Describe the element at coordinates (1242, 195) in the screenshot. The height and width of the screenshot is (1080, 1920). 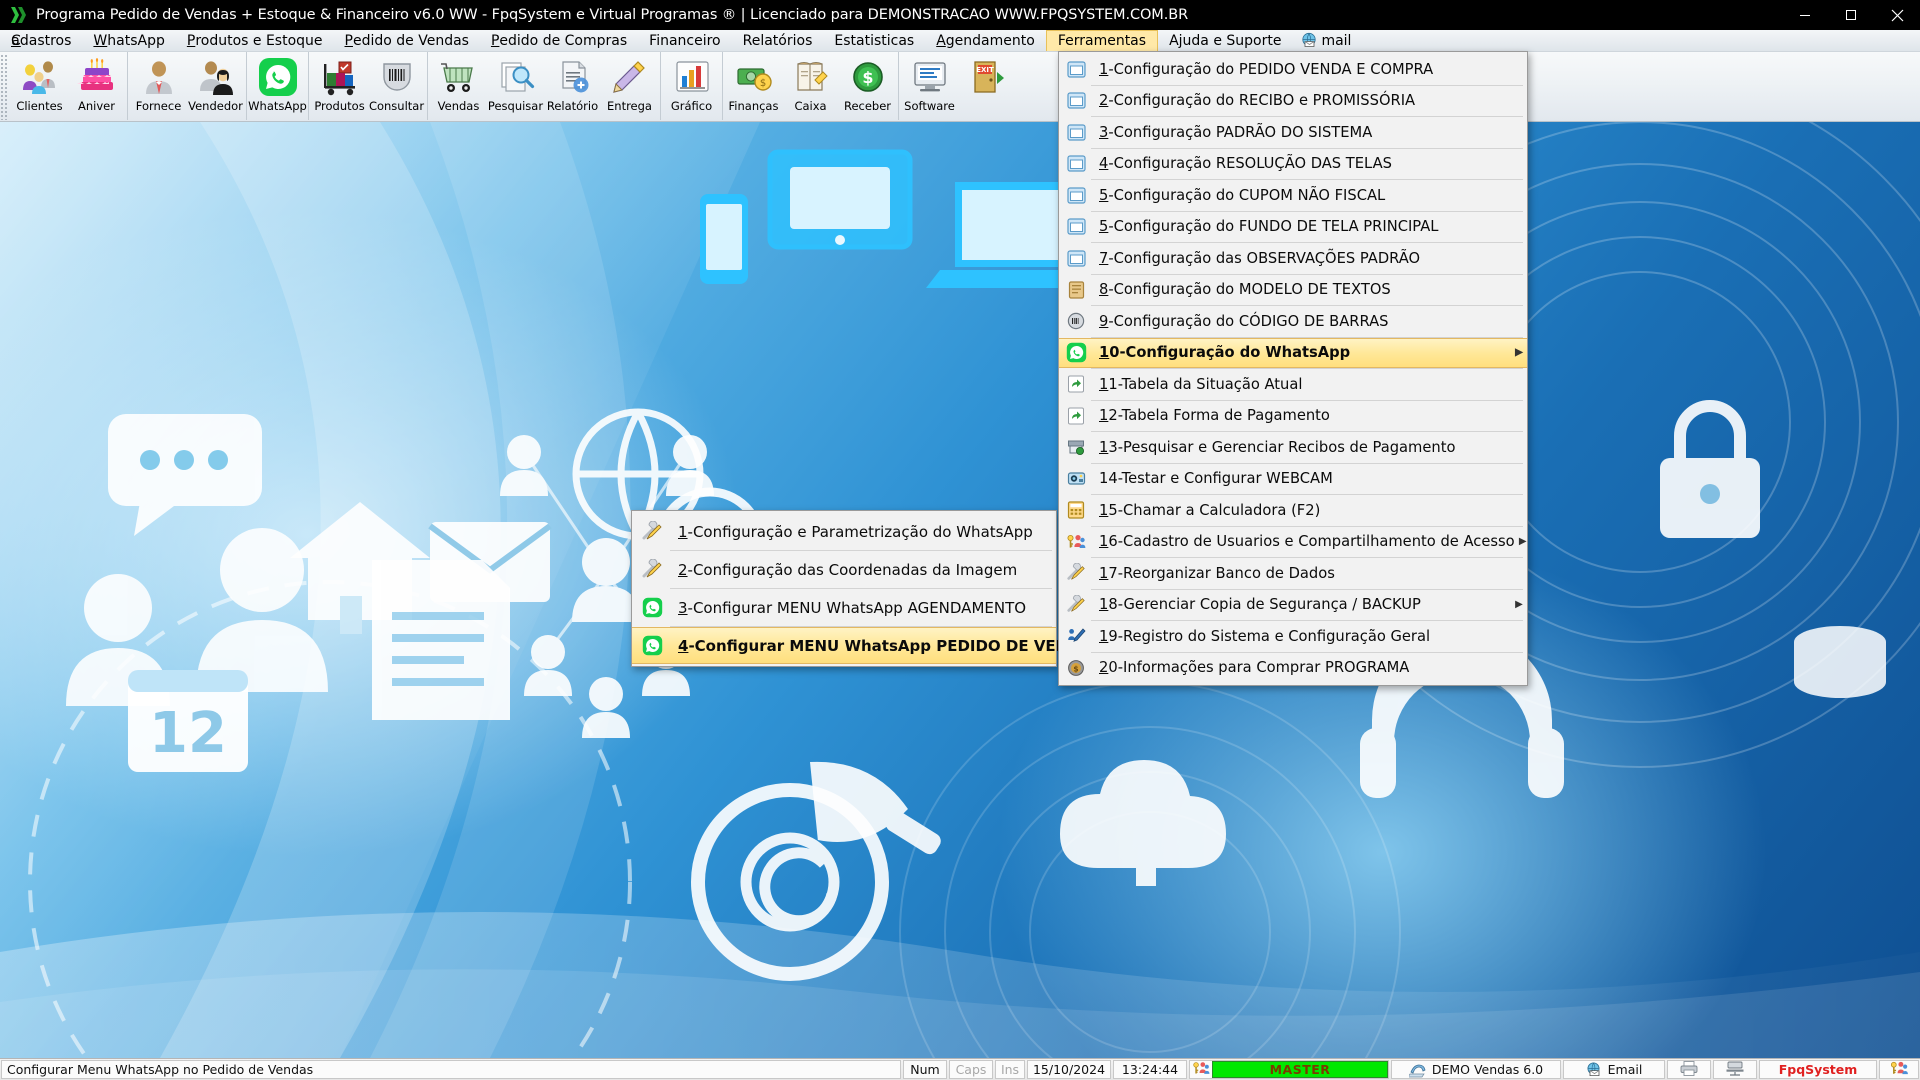
I see `menu-label: 5-Configuração do CUPOM NÃO FISCAL` at that location.